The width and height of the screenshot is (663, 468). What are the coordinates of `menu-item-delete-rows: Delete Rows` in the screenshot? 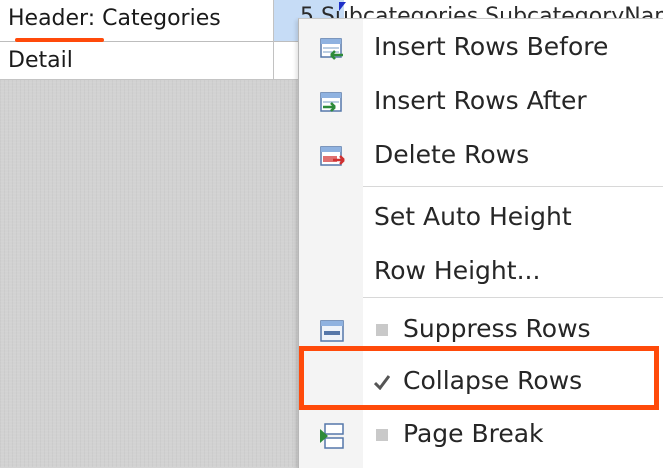 It's located at (481, 157).